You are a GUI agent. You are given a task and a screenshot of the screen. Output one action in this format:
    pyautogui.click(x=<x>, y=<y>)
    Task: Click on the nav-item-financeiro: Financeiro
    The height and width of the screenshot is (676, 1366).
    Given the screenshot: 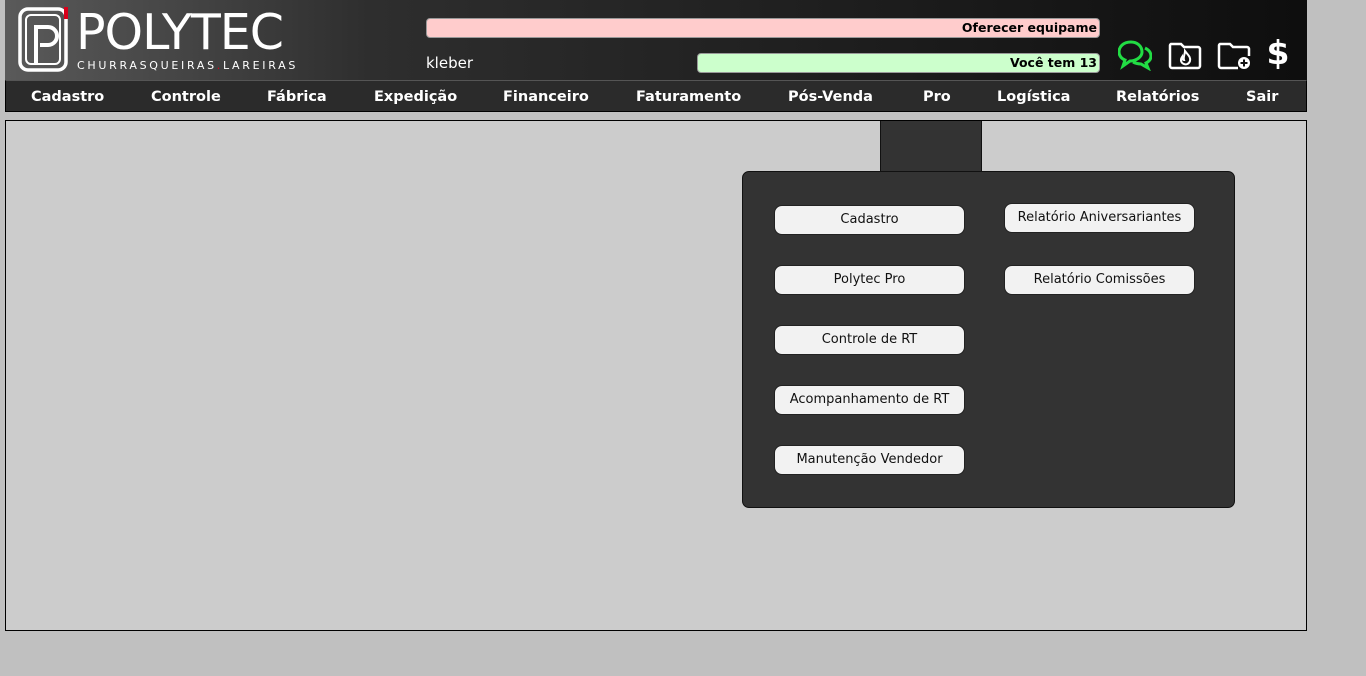 What is the action you would take?
    pyautogui.click(x=546, y=96)
    